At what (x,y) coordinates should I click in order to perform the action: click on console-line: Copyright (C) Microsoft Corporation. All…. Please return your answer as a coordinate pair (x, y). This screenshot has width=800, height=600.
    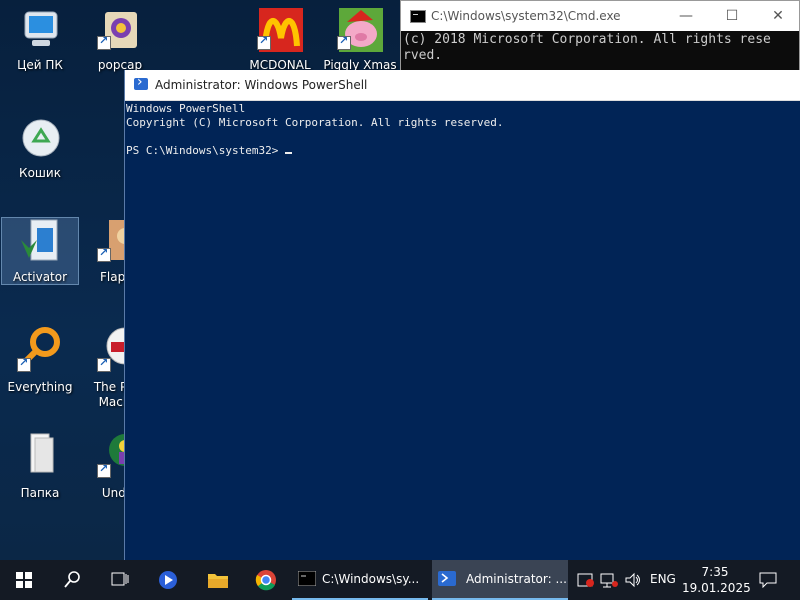
    Looking at the image, I should click on (315, 122).